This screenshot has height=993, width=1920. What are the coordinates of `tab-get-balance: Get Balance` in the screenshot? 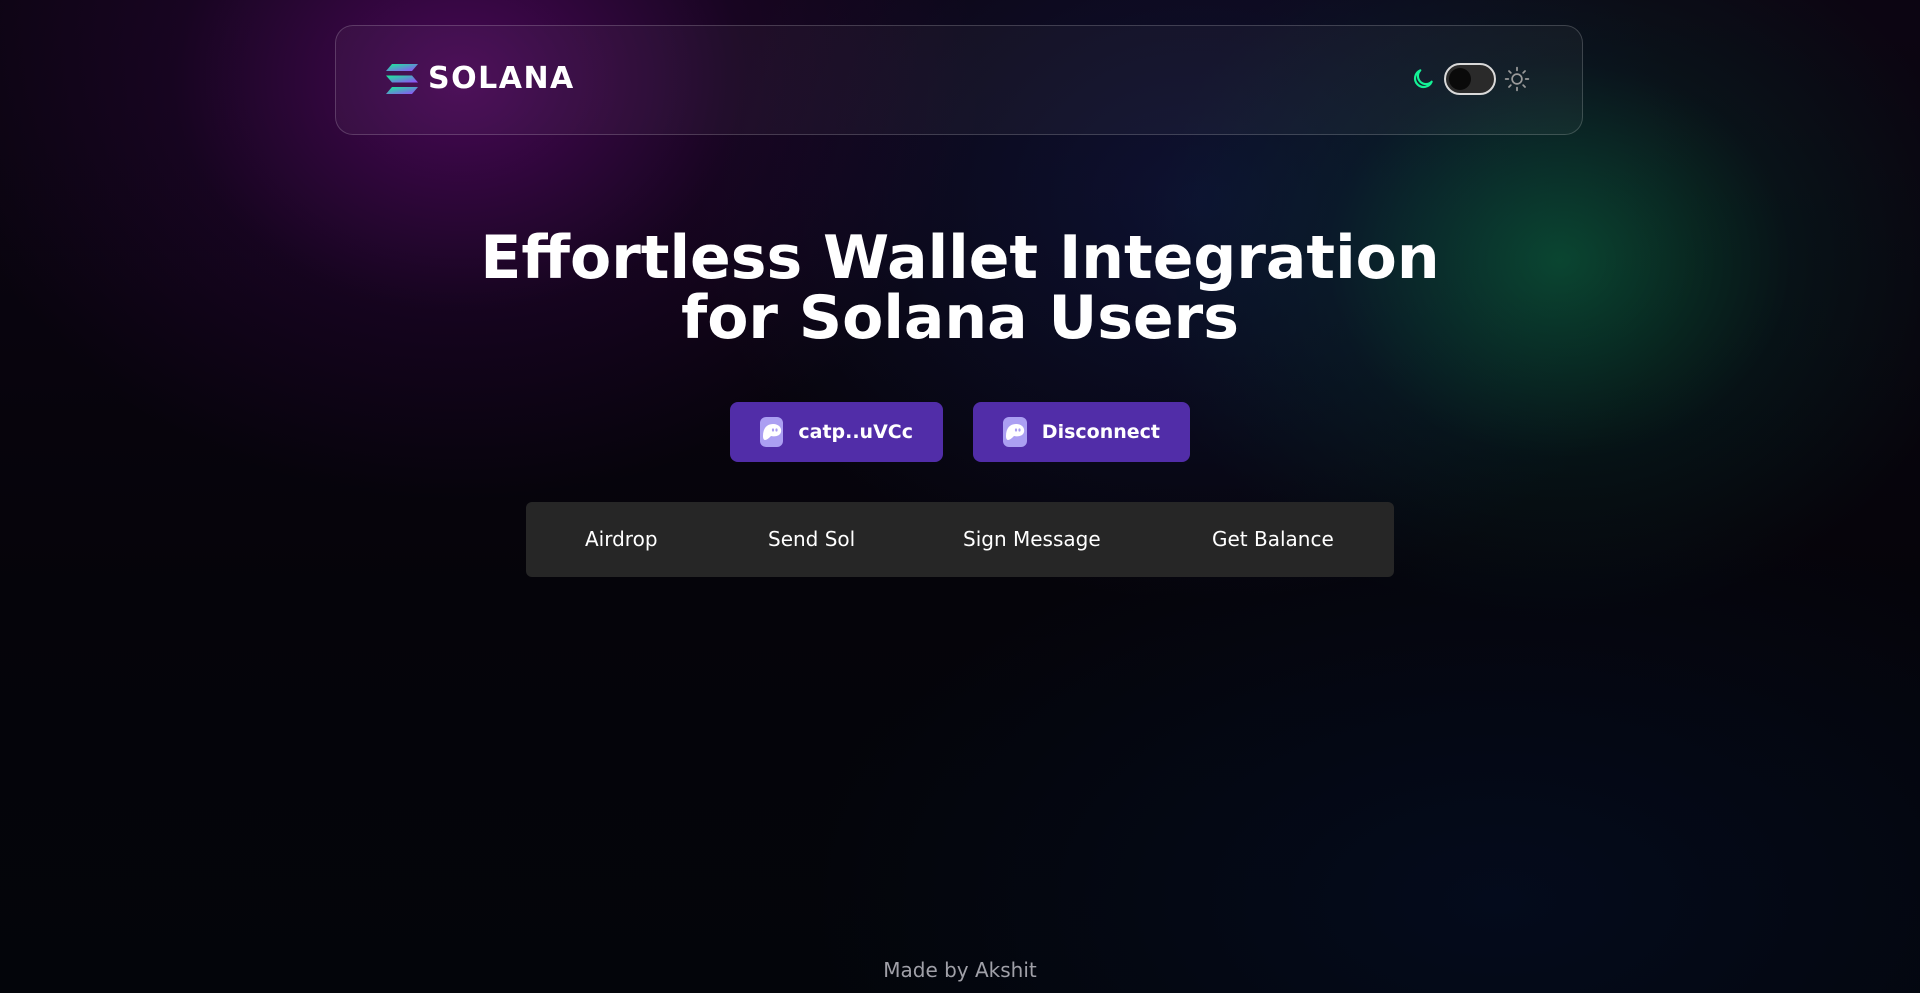 It's located at (1273, 539).